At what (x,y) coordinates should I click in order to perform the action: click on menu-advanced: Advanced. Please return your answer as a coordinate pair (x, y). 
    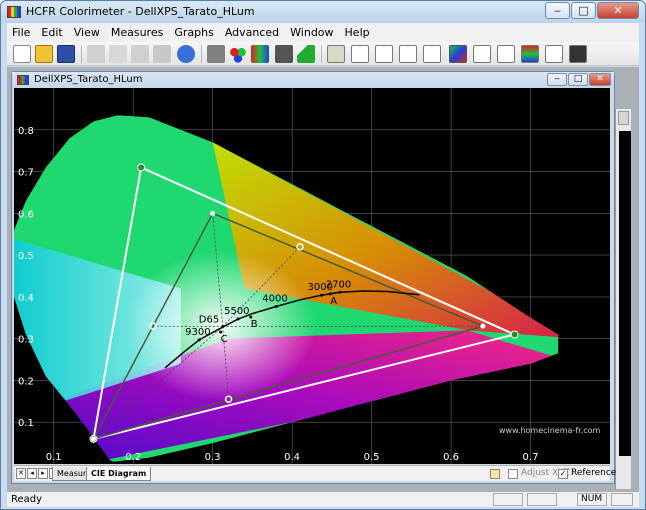
    Looking at the image, I should click on (252, 32).